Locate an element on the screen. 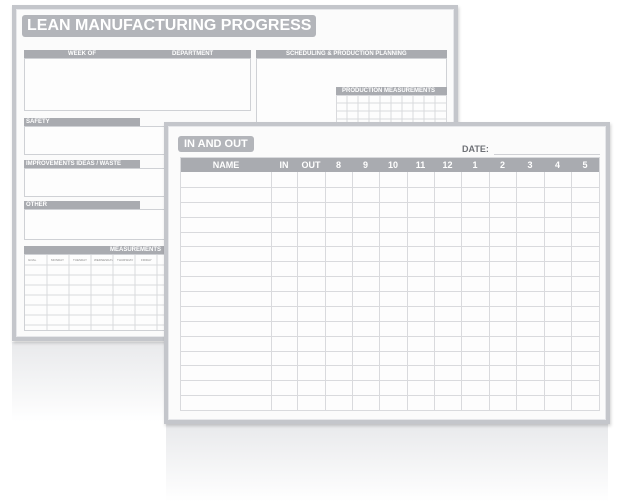  back-board-title: LEAN MANUFACTURING PROGRESS is located at coordinates (169, 26).